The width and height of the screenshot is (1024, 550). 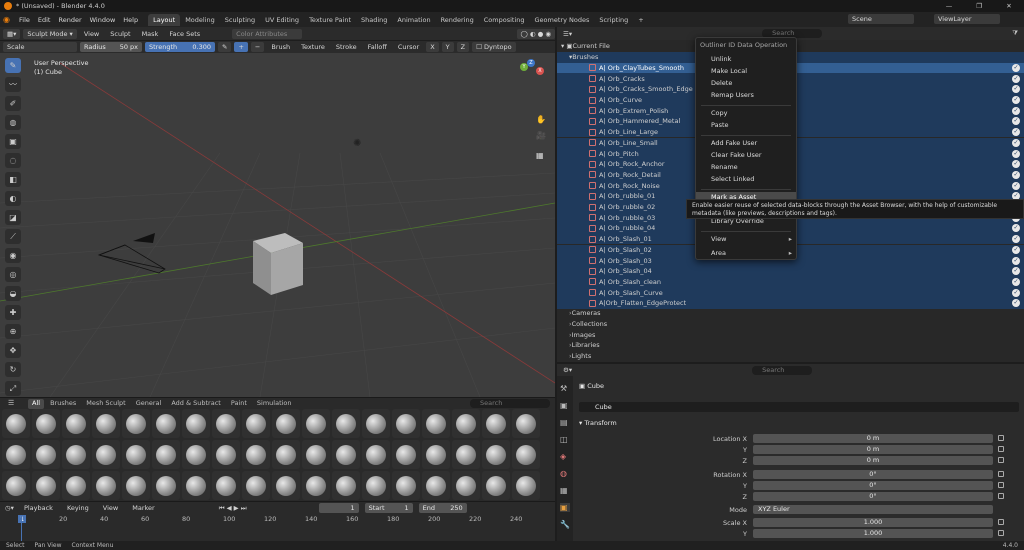 What do you see at coordinates (540, 155) in the screenshot?
I see `grid-view-icon: ▦` at bounding box center [540, 155].